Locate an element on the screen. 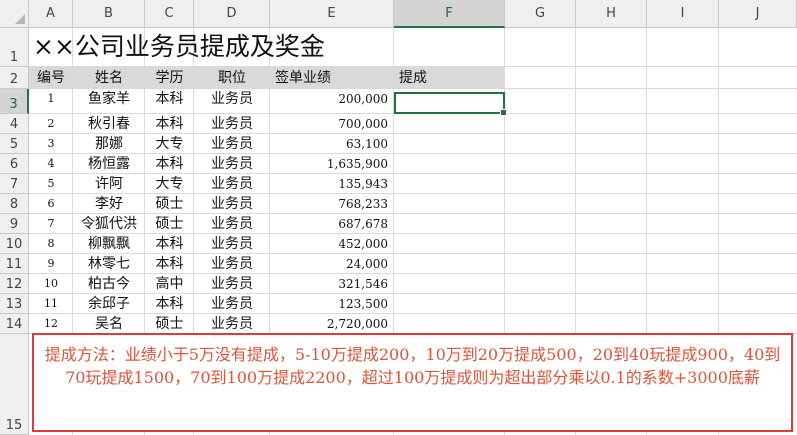 This screenshot has height=435, width=797. cell-id: 9 is located at coordinates (51, 264).